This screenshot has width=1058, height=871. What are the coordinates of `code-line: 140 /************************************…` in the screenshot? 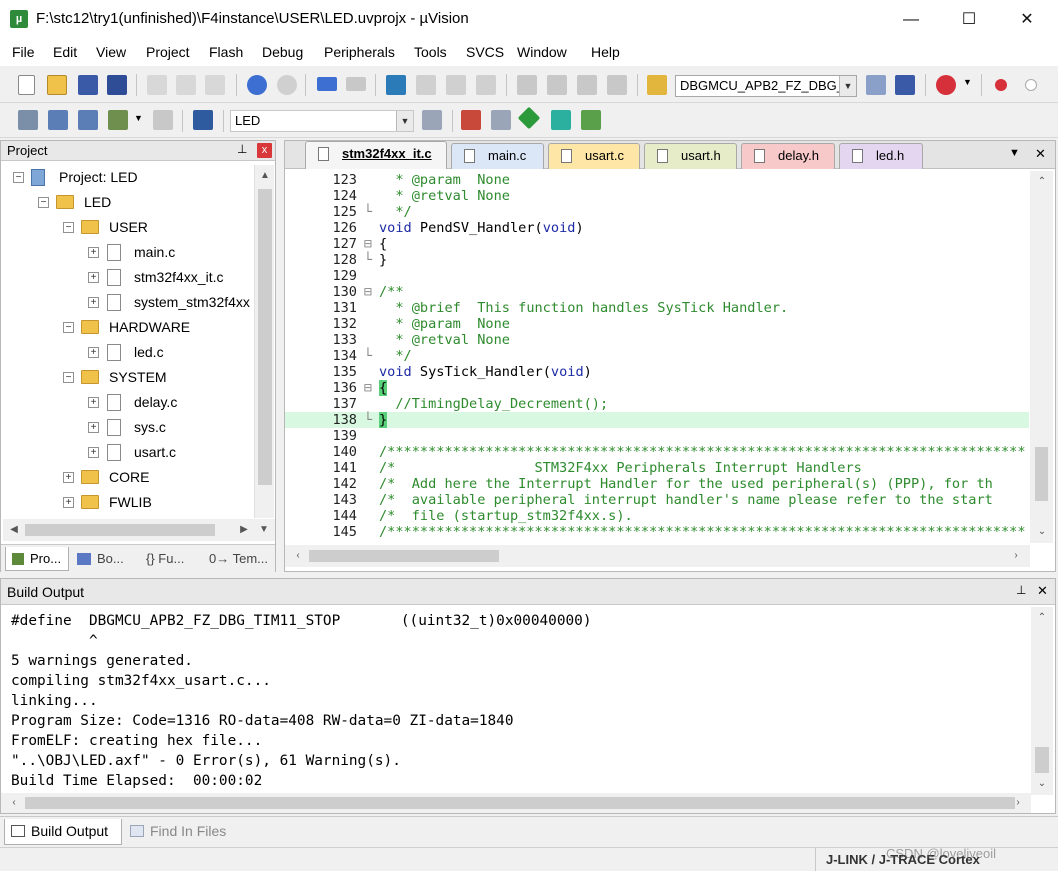 It's located at (657, 452).